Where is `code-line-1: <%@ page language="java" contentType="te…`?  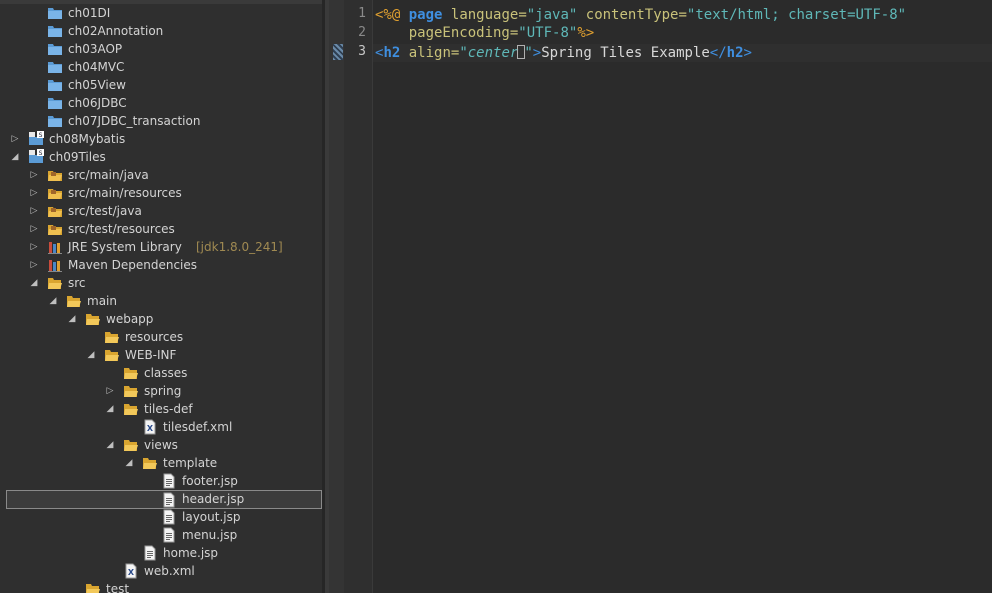 code-line-1: <%@ page language="java" contentType="te… is located at coordinates (640, 15).